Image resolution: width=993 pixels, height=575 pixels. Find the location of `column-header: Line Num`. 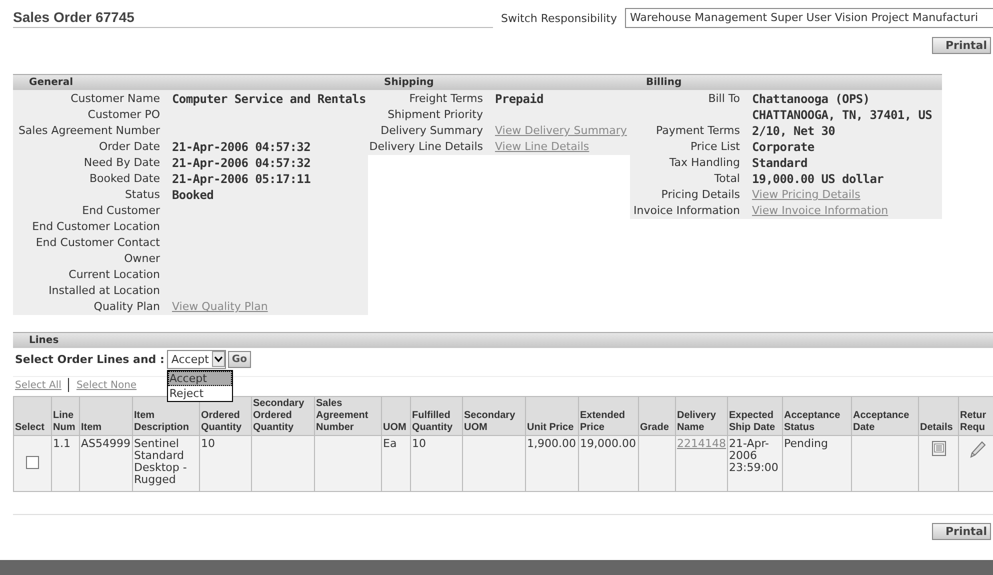

column-header: Line Num is located at coordinates (66, 416).